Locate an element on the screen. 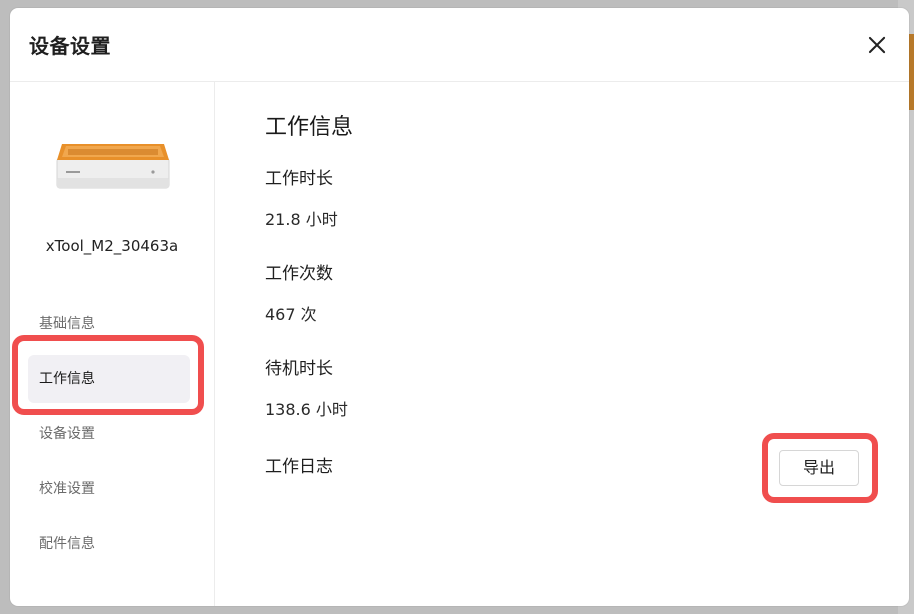 The image size is (914, 614). work-log-label: 工作日志 is located at coordinates (299, 467).